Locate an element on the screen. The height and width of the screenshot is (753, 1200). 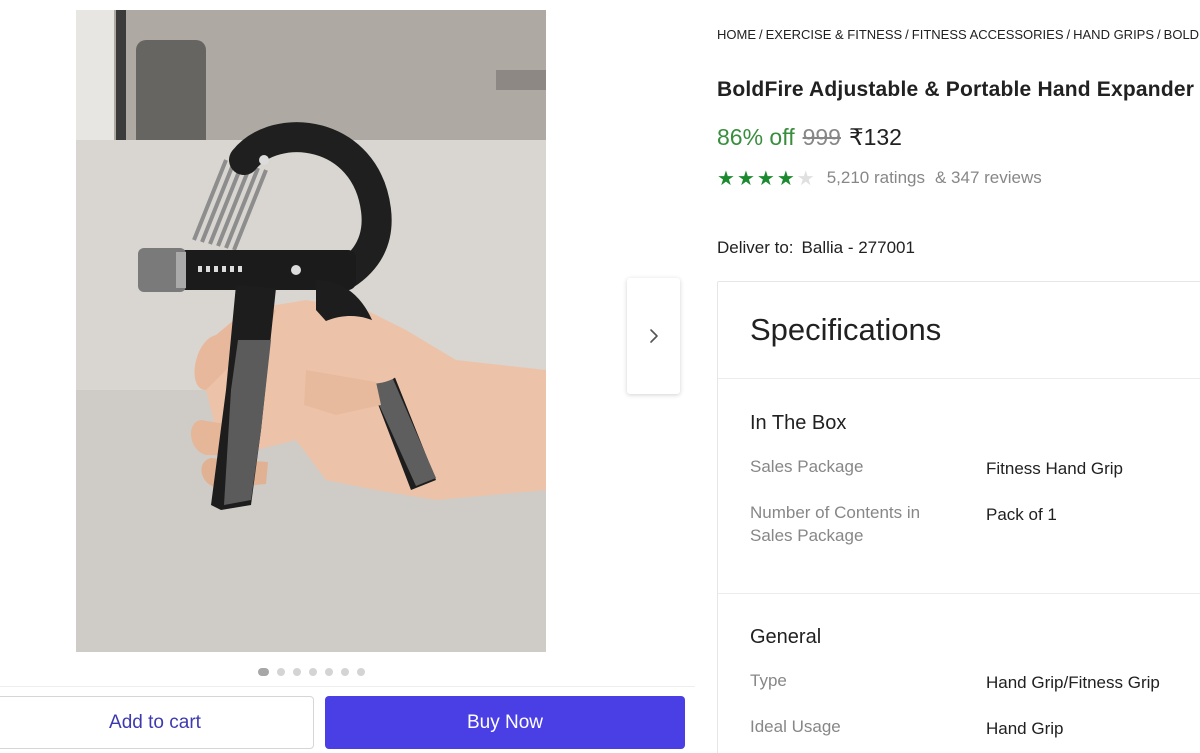
spec-value: Hand Grip is located at coordinates (1025, 728).